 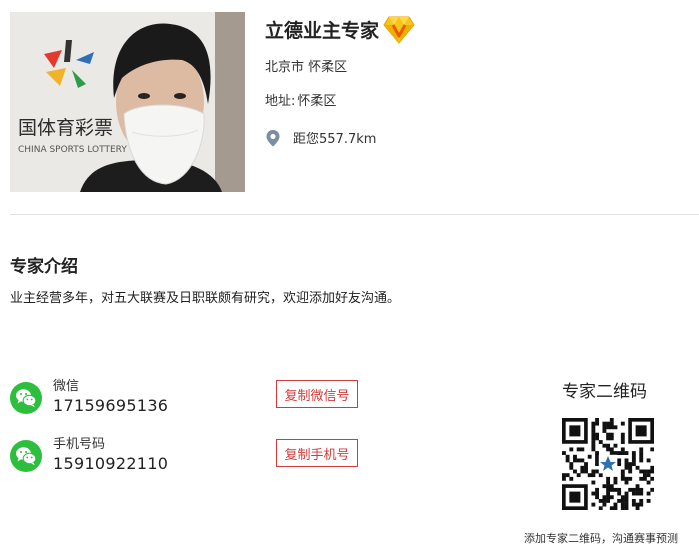 What do you see at coordinates (79, 444) in the screenshot?
I see `phone-label: 手机号码` at bounding box center [79, 444].